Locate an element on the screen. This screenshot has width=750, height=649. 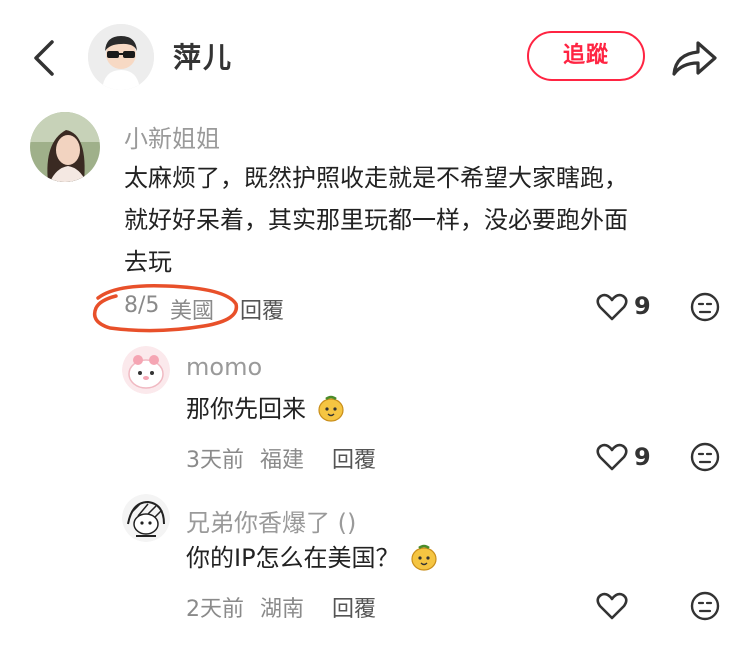
back-arrow-icon is located at coordinates (45, 58).